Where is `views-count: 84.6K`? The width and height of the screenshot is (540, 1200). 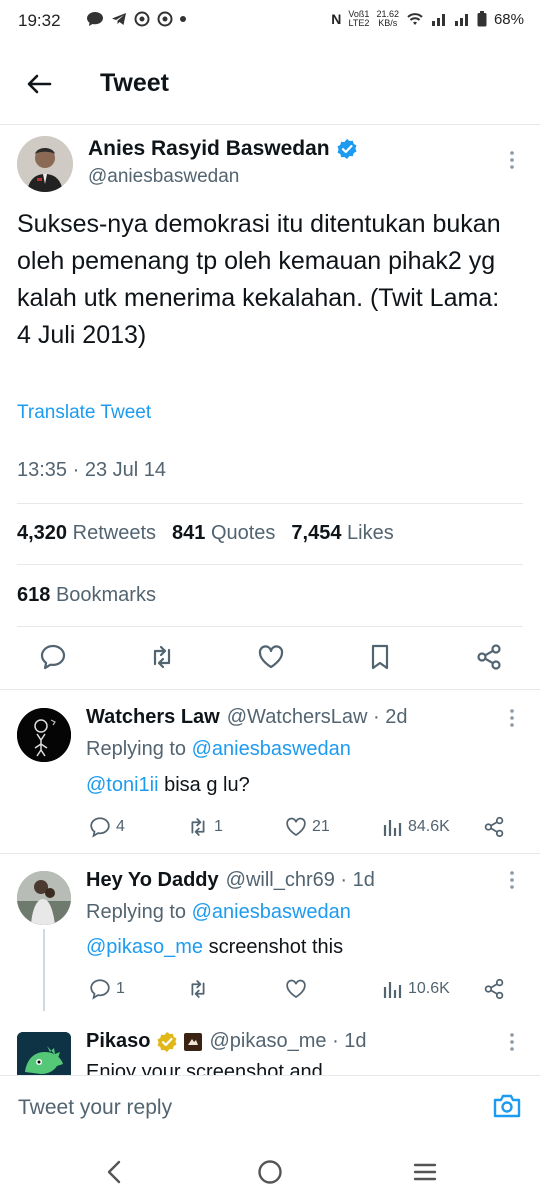 views-count: 84.6K is located at coordinates (429, 826).